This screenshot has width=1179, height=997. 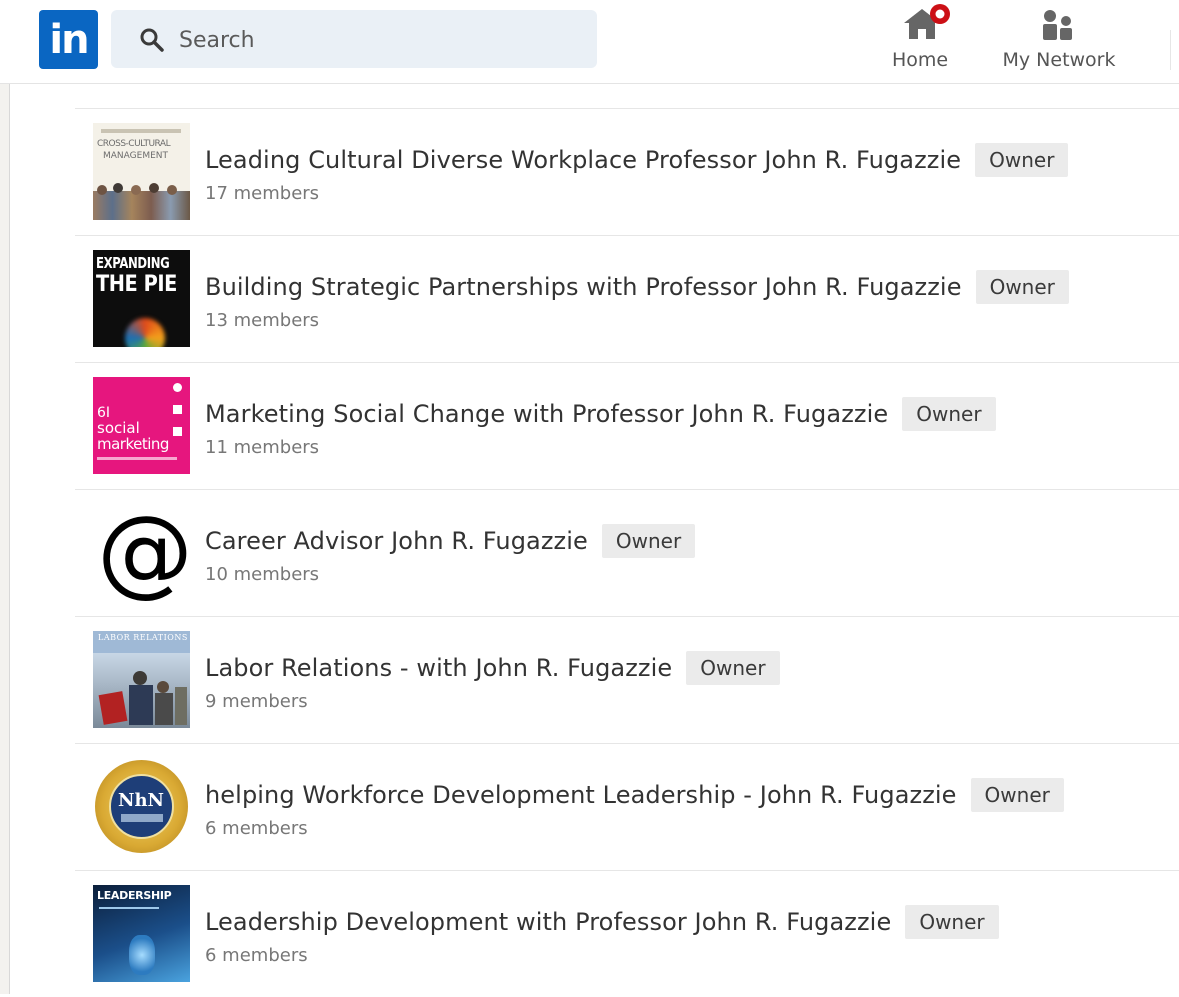 What do you see at coordinates (141, 679) in the screenshot?
I see `group-thumbnail-labor-relations: LABOR RELATIONS` at bounding box center [141, 679].